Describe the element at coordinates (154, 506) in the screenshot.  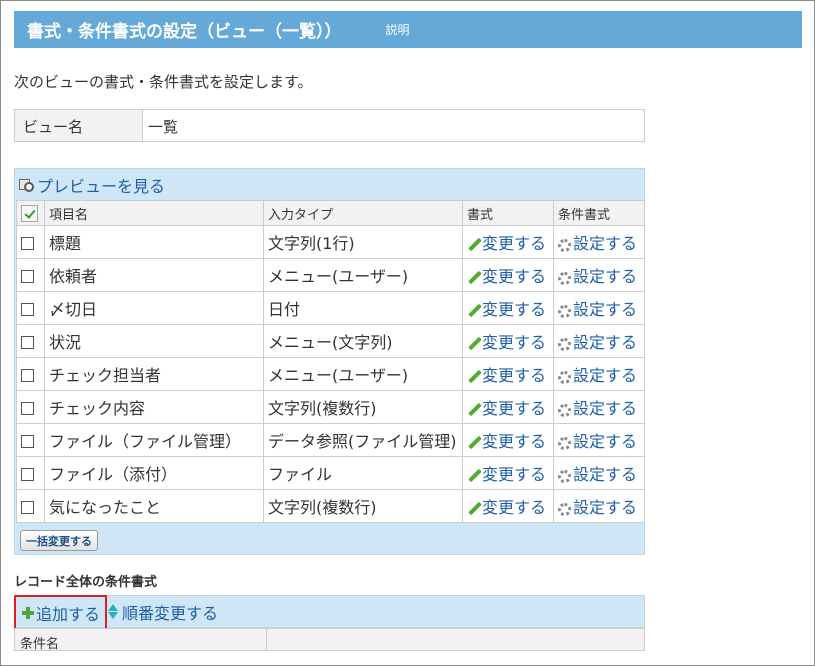
I see `field-name: 気になったこと` at that location.